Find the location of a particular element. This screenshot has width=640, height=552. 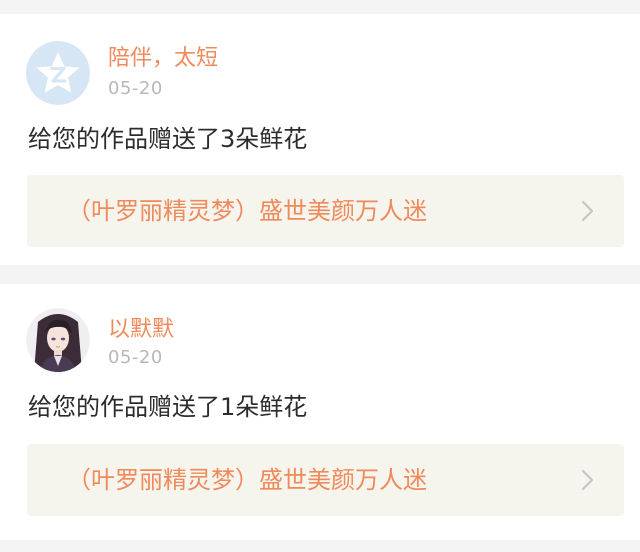

anime-character-avatar is located at coordinates (58, 340).